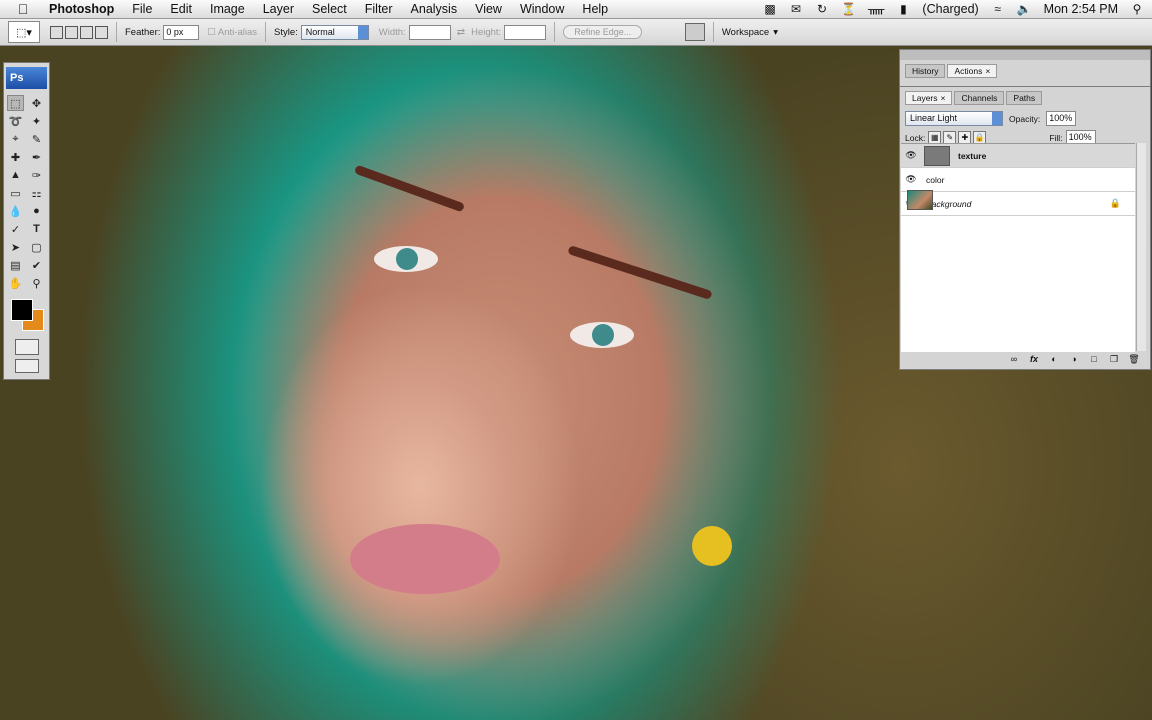 Image resolution: width=1152 pixels, height=720 pixels. Describe the element at coordinates (86, 32) in the screenshot. I see `subtract-selection-icon` at that location.